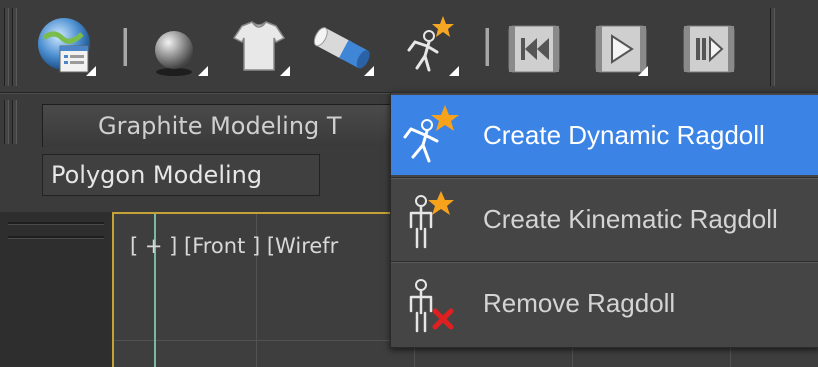 This screenshot has height=367, width=818. What do you see at coordinates (630, 219) in the screenshot?
I see `menu-item-label: Create Kinematic Ragdoll` at bounding box center [630, 219].